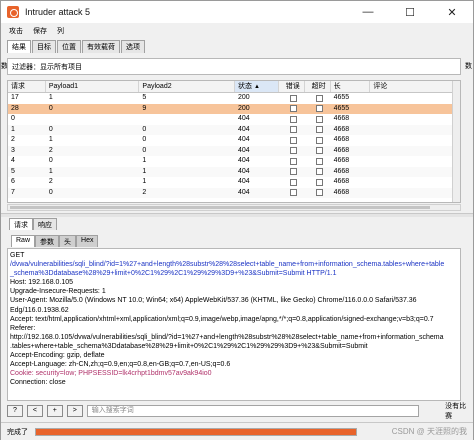 The height and width of the screenshot is (440, 474). I want to click on col-timeout: 超时, so click(318, 86).